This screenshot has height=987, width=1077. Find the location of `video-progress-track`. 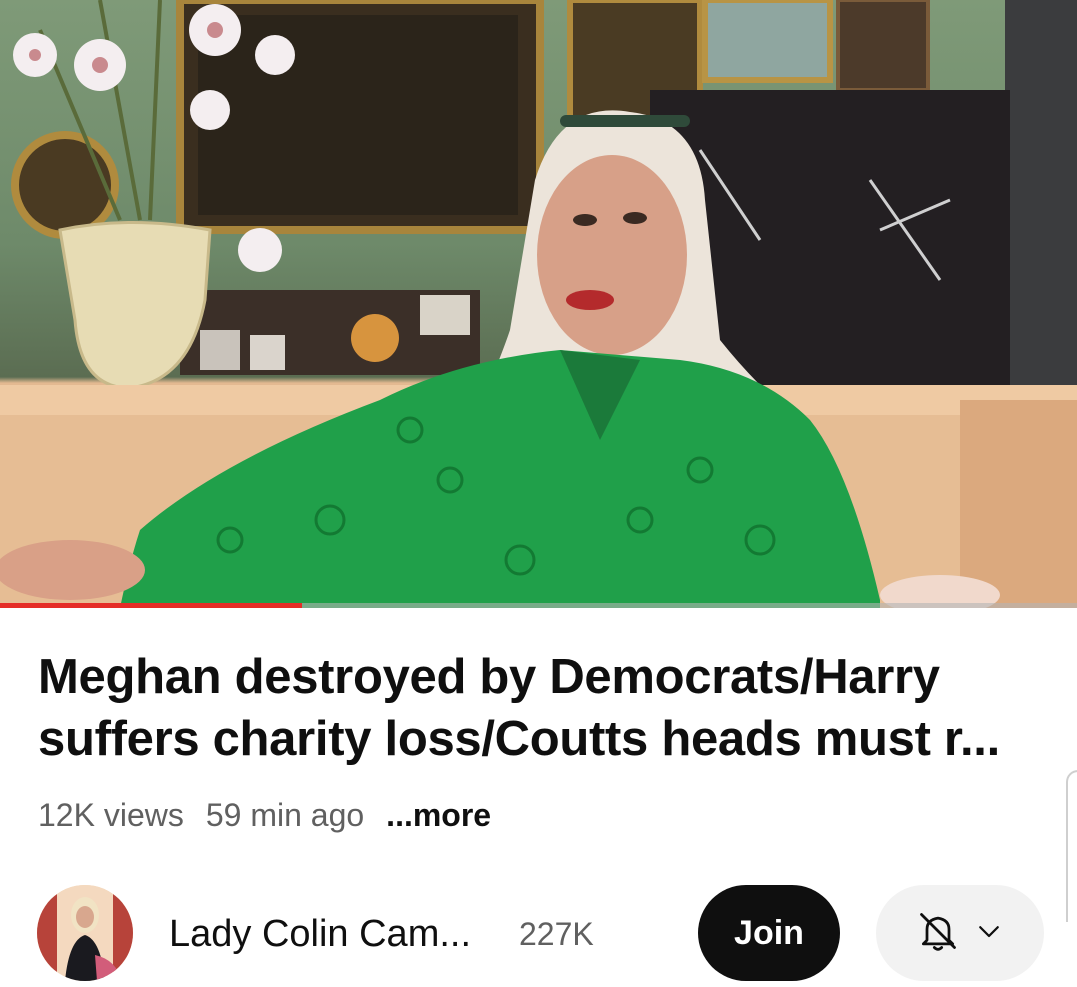

video-progress-track is located at coordinates (538, 605).